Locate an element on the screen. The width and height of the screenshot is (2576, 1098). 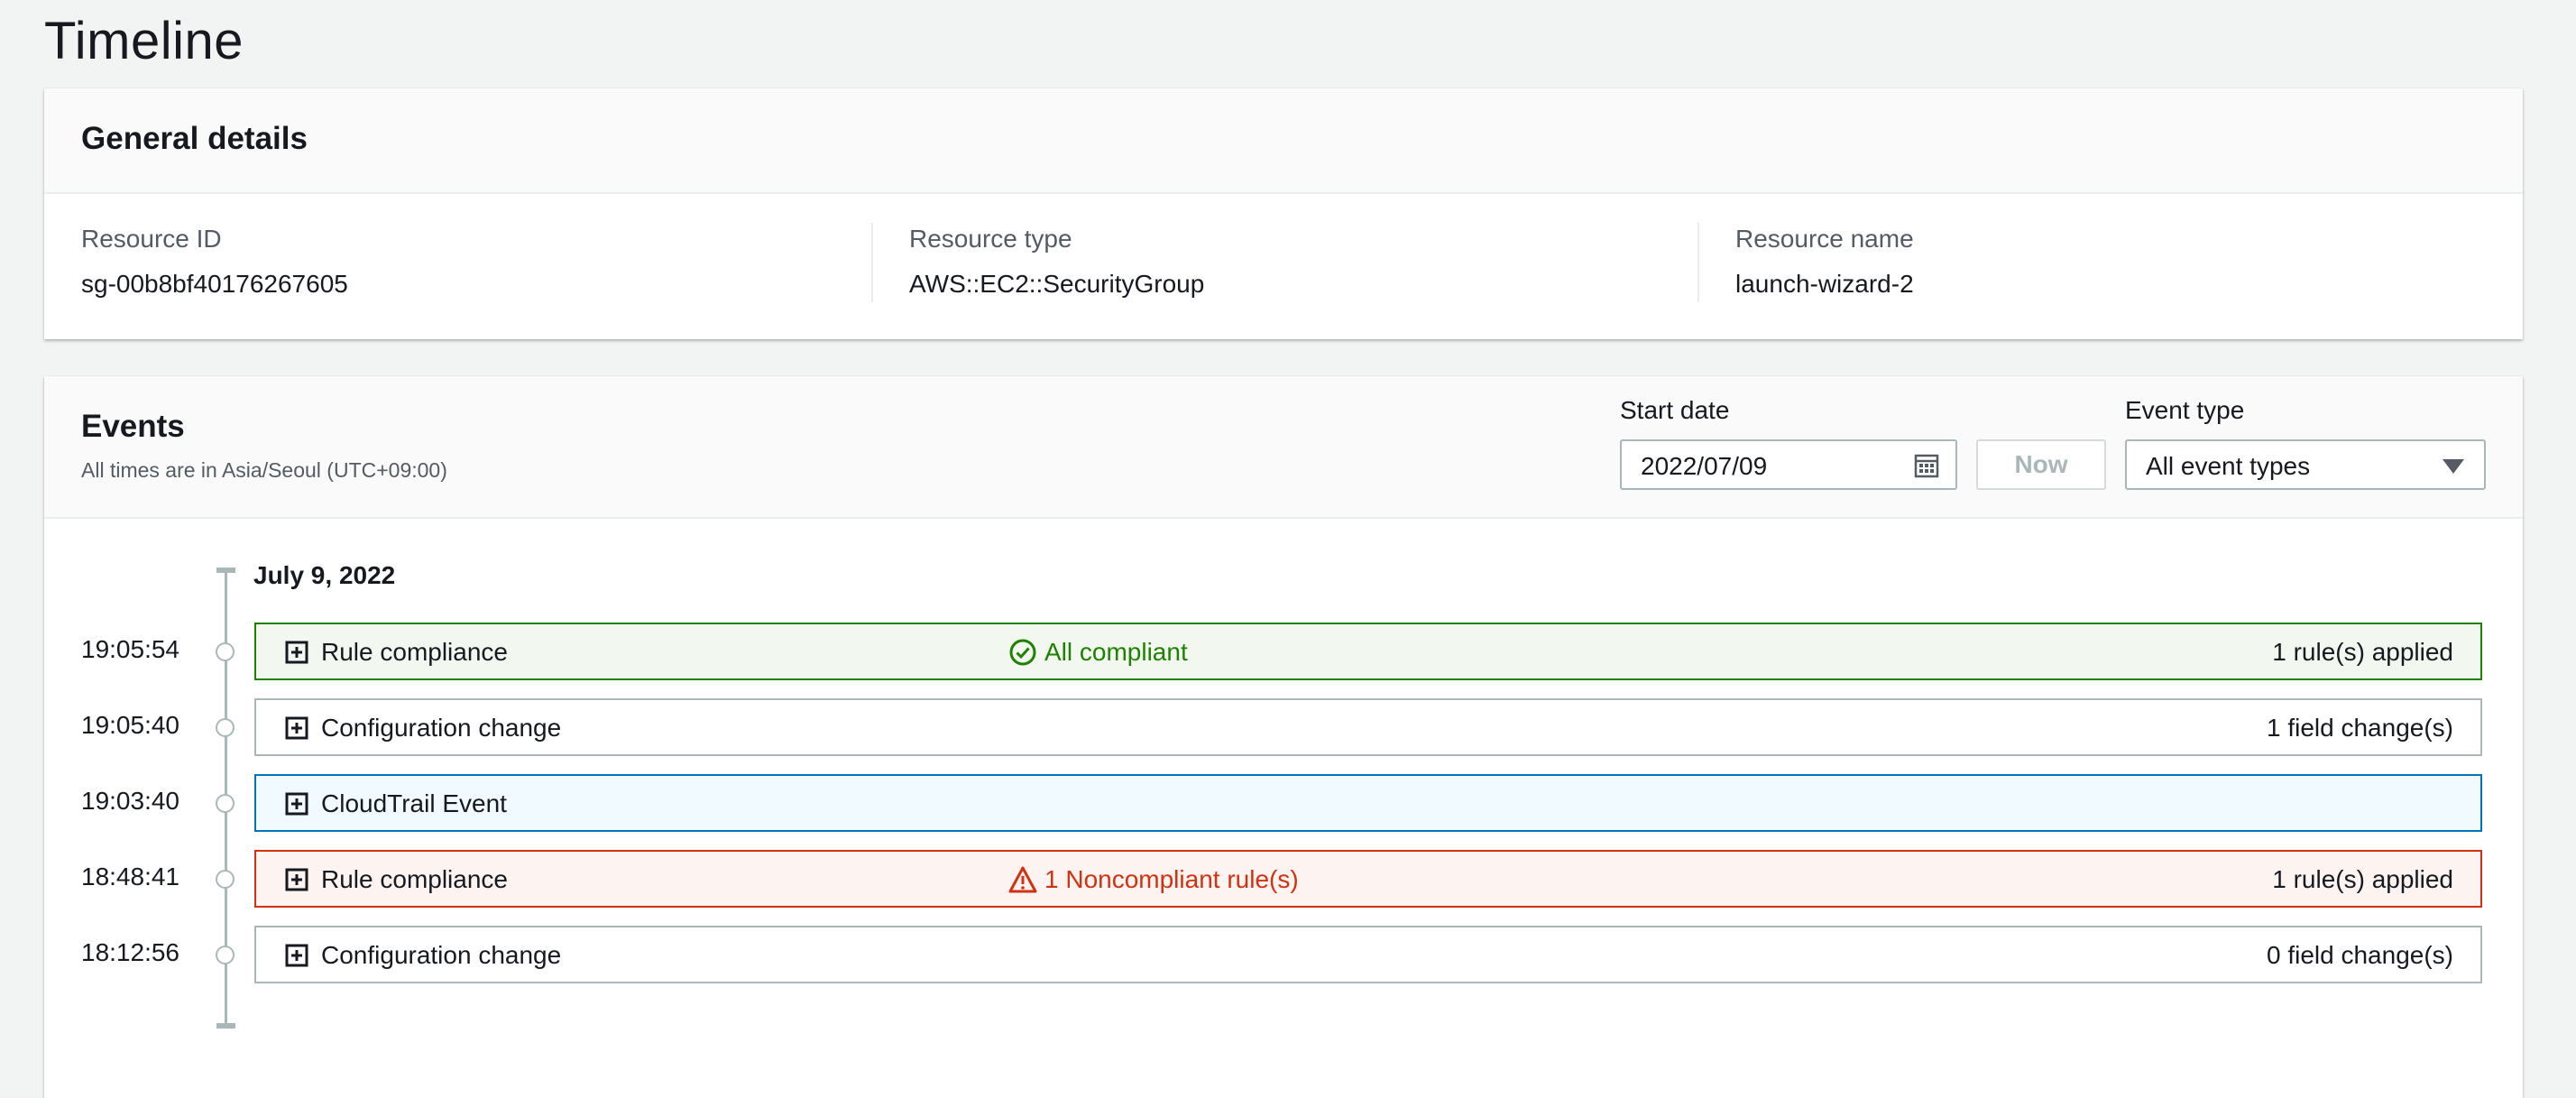
event-label: CloudTrail Event is located at coordinates (414, 803).